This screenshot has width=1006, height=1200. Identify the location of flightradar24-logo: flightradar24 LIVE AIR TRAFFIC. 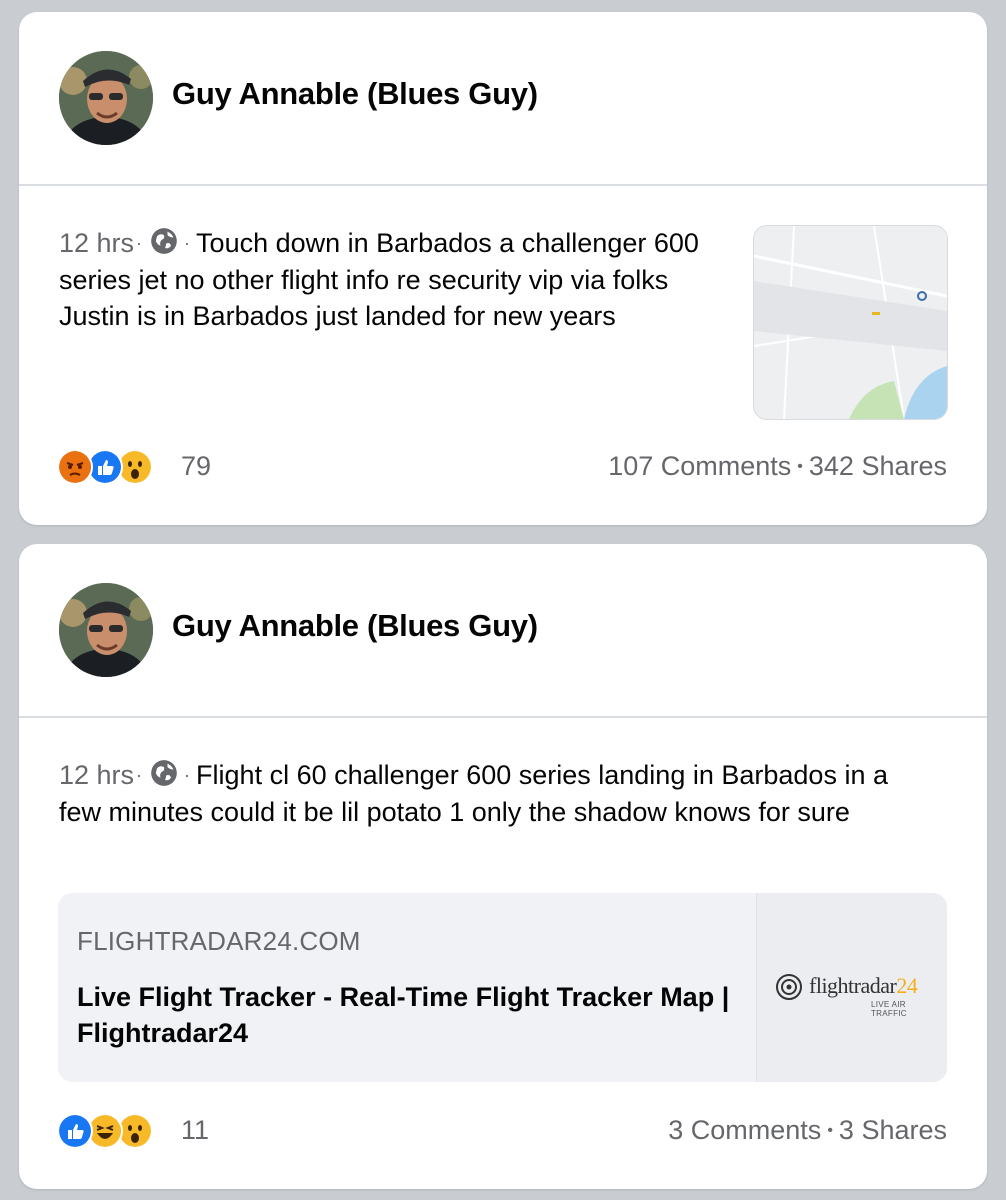
(855, 994).